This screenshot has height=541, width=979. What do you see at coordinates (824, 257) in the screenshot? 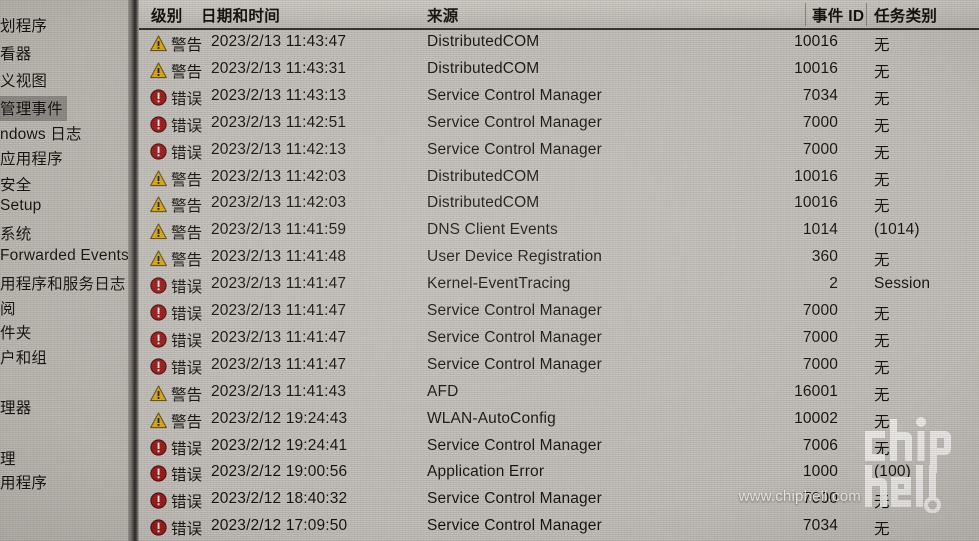
I see `cell-event-id: 360` at bounding box center [824, 257].